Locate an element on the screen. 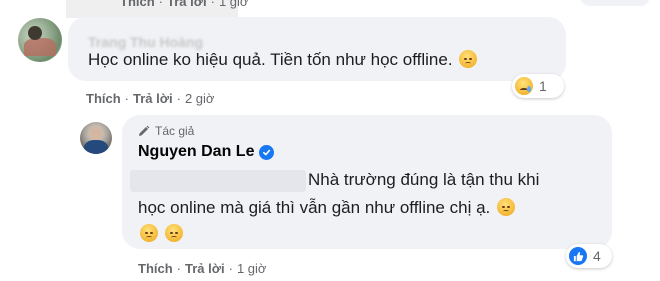  comment-actions: Thích · Trả lời · 2 giờ is located at coordinates (150, 98).